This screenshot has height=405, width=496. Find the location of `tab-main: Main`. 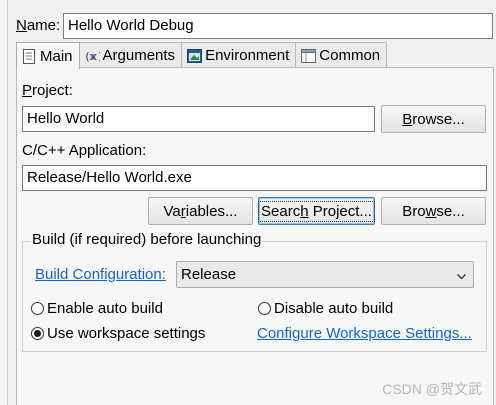

tab-main: Main is located at coordinates (48, 55).